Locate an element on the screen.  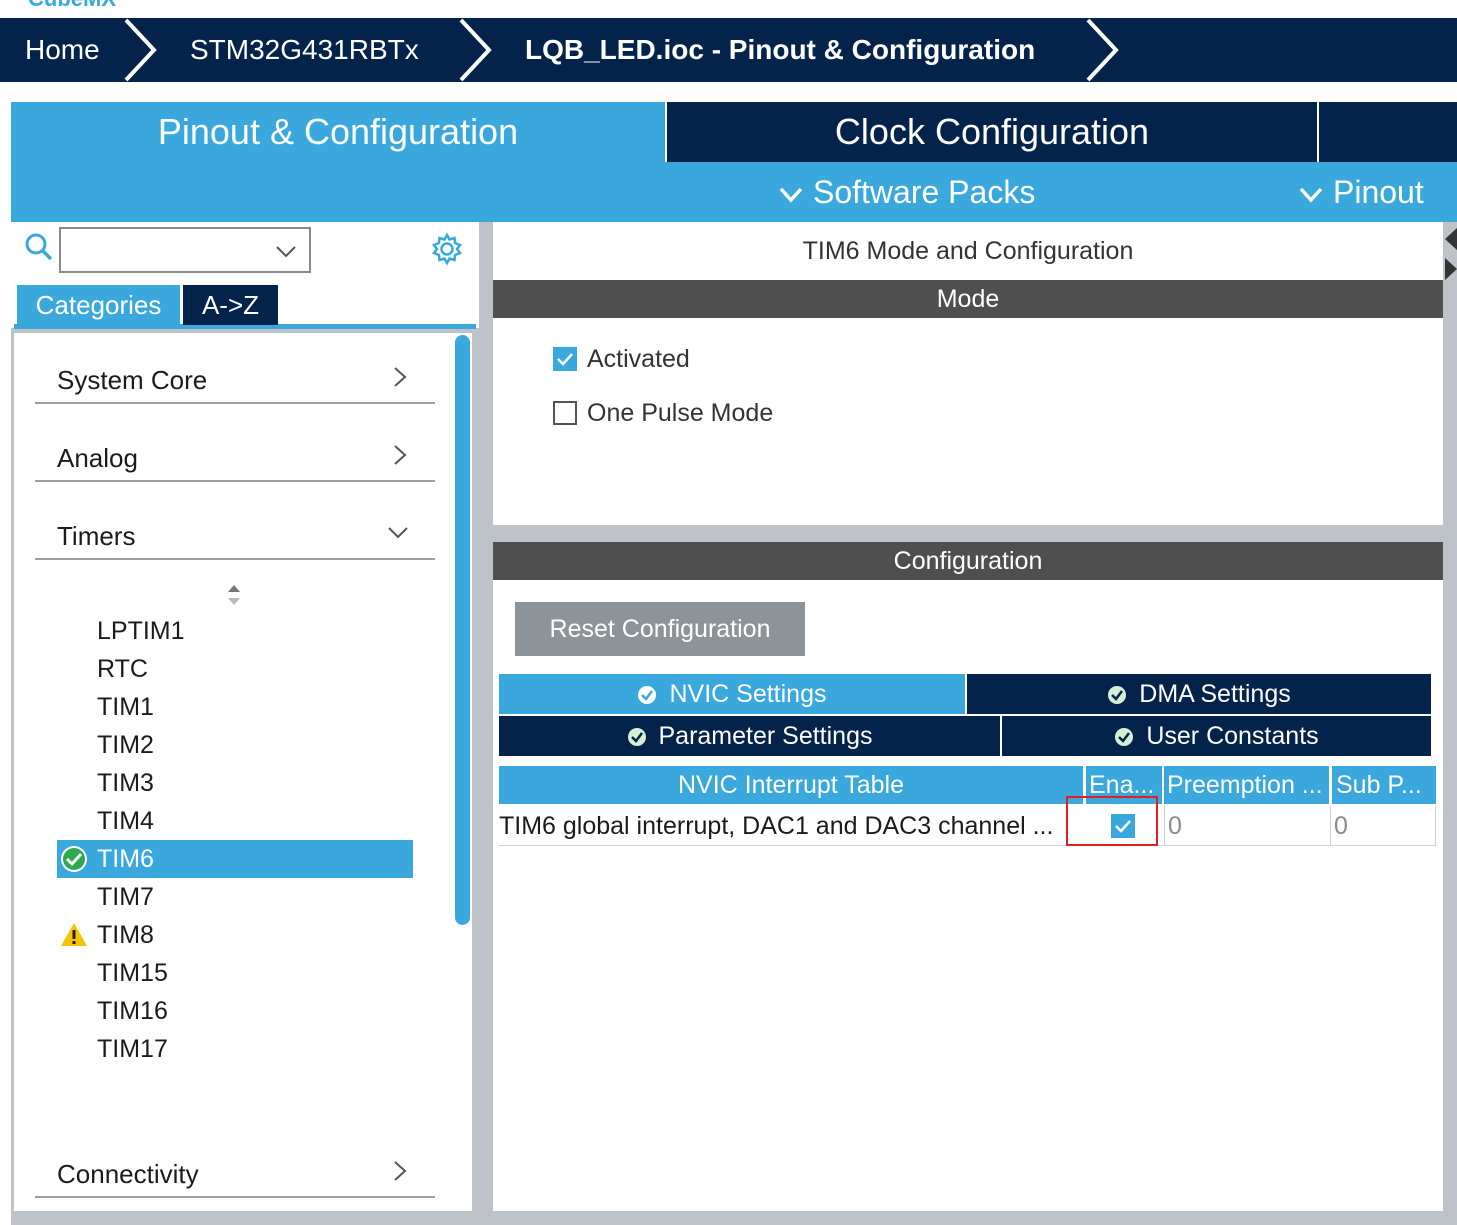
tab-label: NVIC Settings is located at coordinates (748, 694).